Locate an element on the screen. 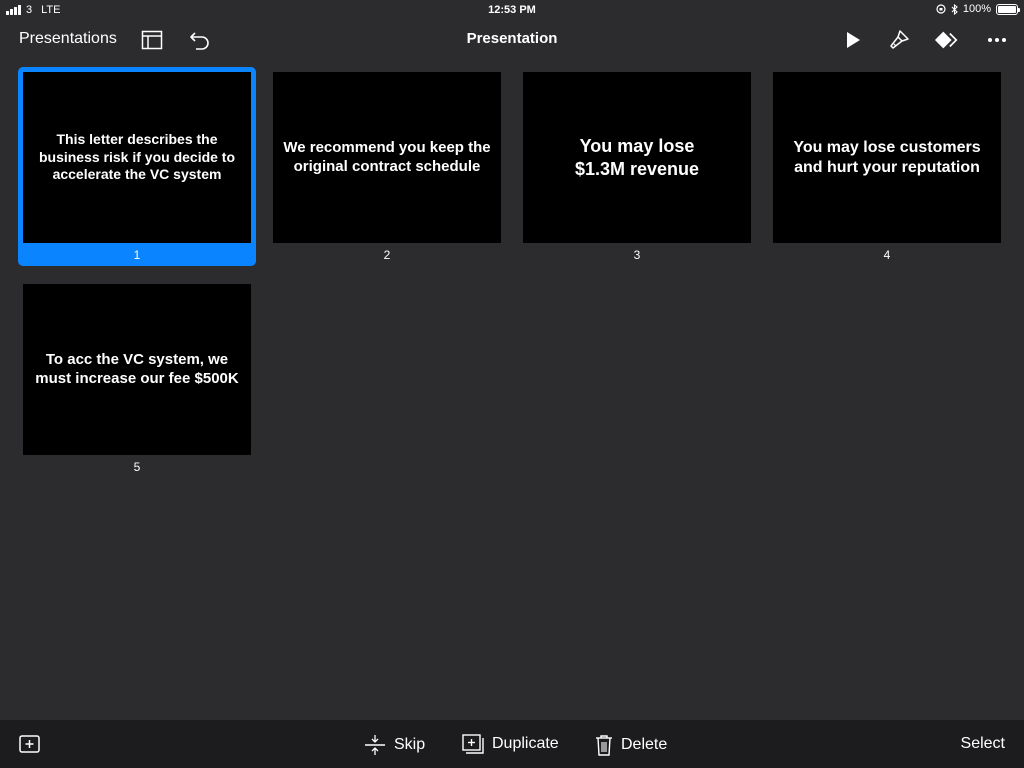 This screenshot has width=1024, height=768. orientation-lock-icon is located at coordinates (941, 9).